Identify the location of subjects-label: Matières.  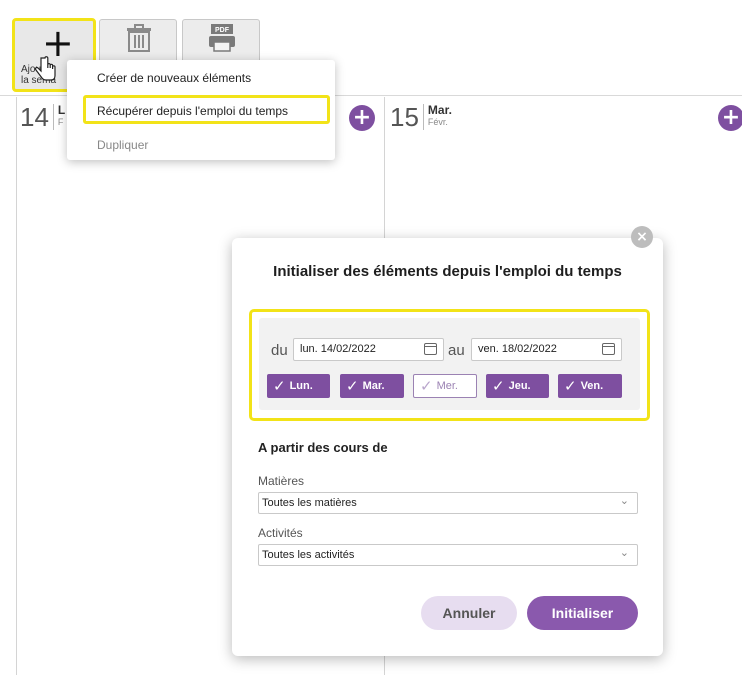
(281, 481).